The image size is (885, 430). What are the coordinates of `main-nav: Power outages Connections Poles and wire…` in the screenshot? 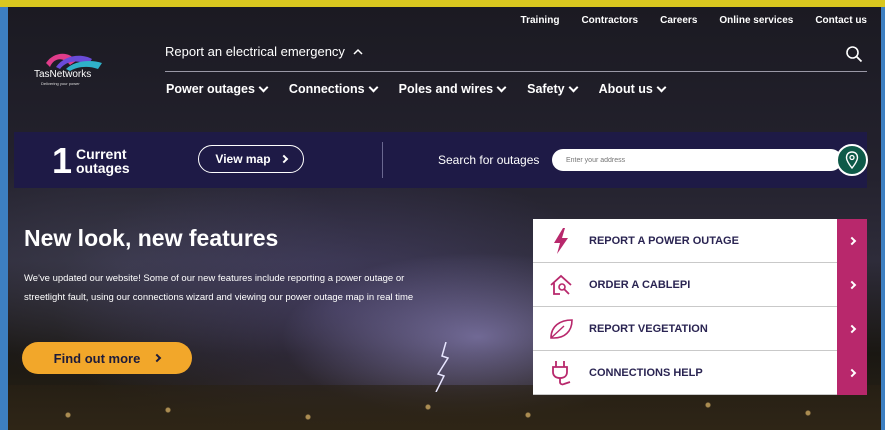 It's located at (416, 89).